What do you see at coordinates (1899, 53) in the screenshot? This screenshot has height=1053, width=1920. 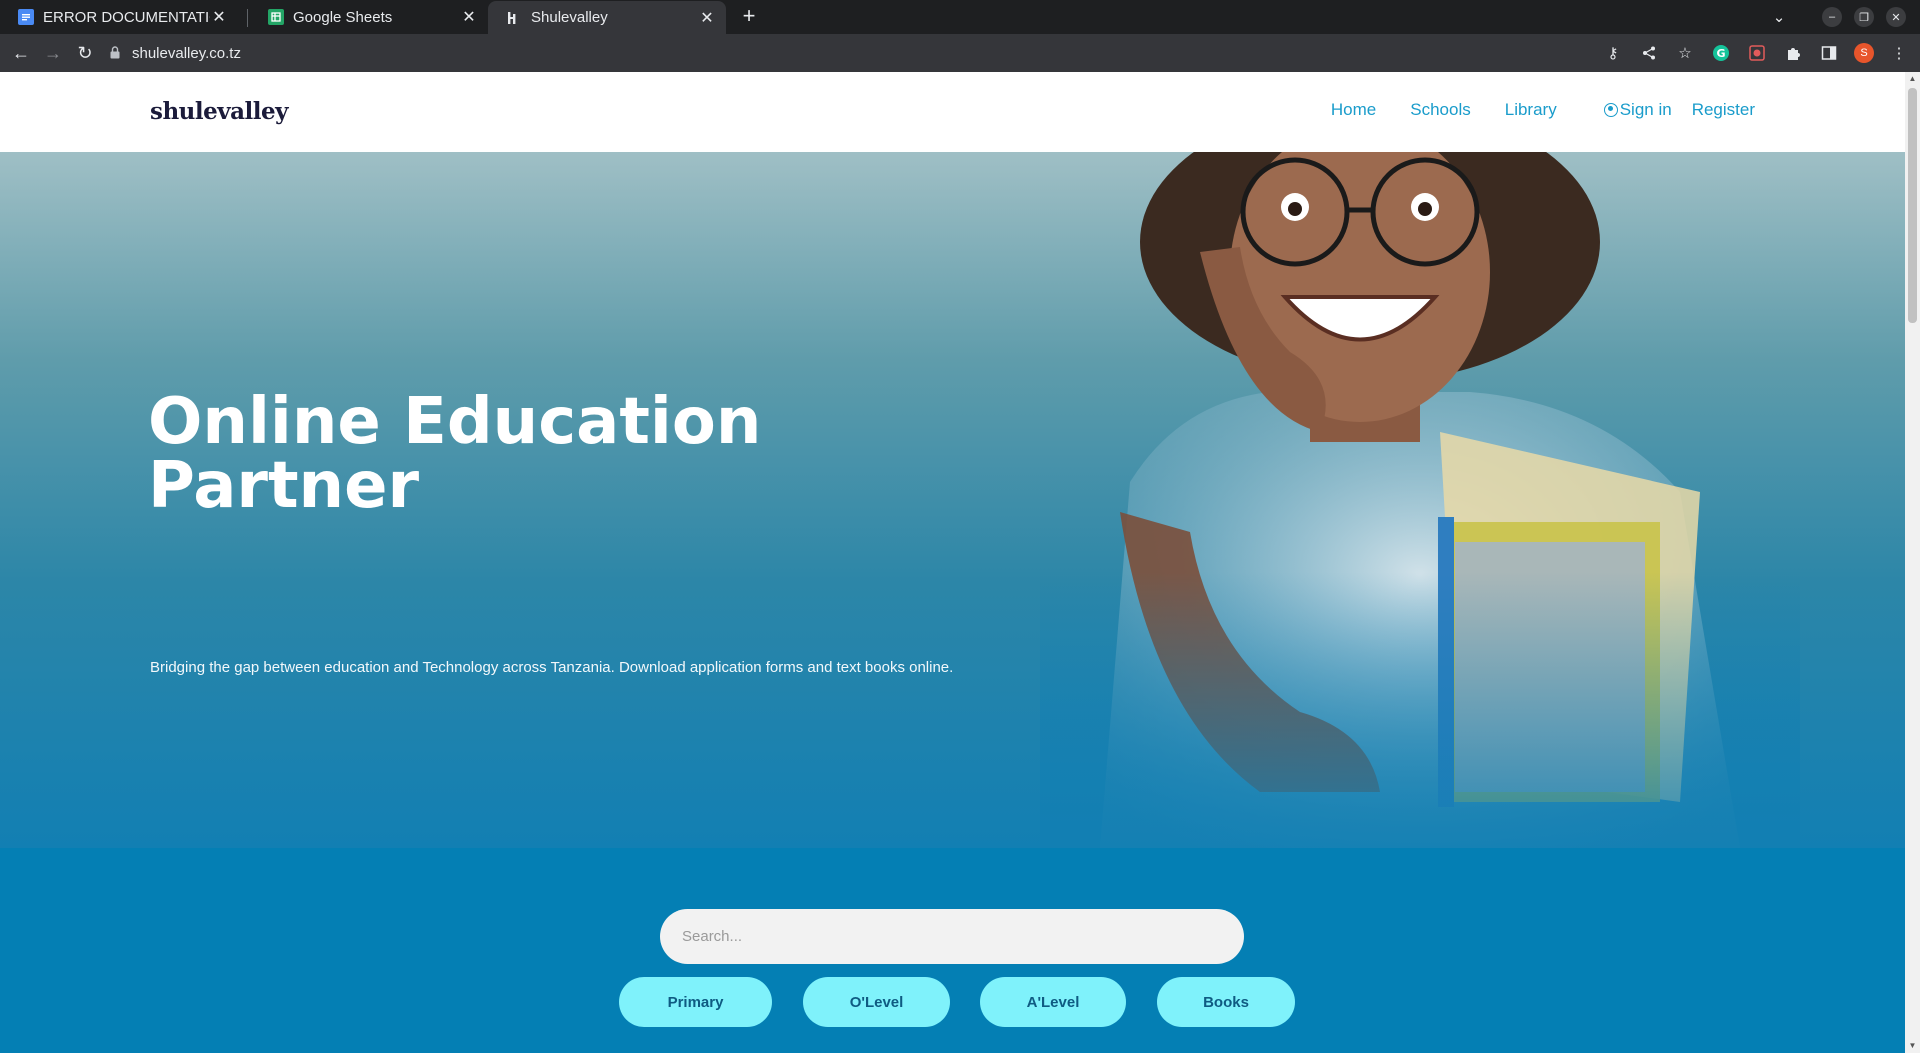 I see `more-menu-icon: ⋮` at bounding box center [1899, 53].